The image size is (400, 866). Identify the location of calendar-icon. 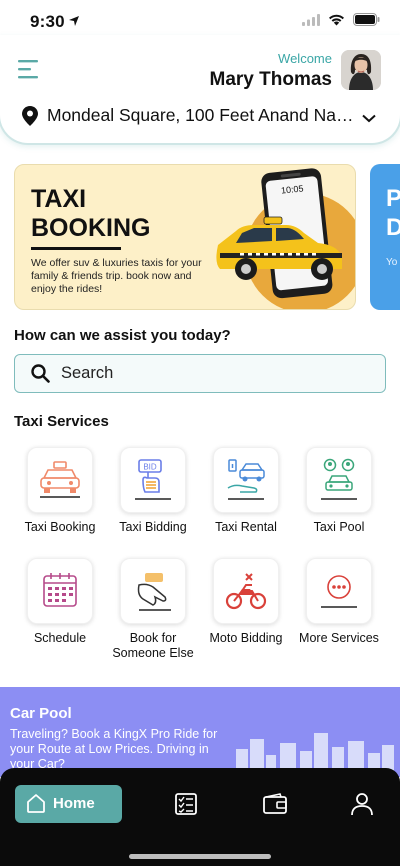
(60, 591).